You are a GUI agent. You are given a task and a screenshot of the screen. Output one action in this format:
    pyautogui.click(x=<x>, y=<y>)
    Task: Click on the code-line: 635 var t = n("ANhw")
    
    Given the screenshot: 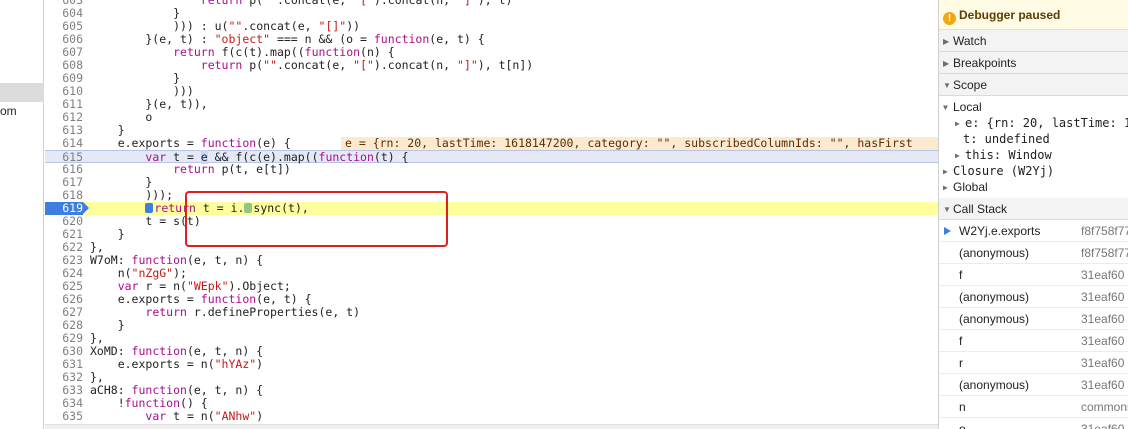 What is the action you would take?
    pyautogui.click(x=491, y=416)
    